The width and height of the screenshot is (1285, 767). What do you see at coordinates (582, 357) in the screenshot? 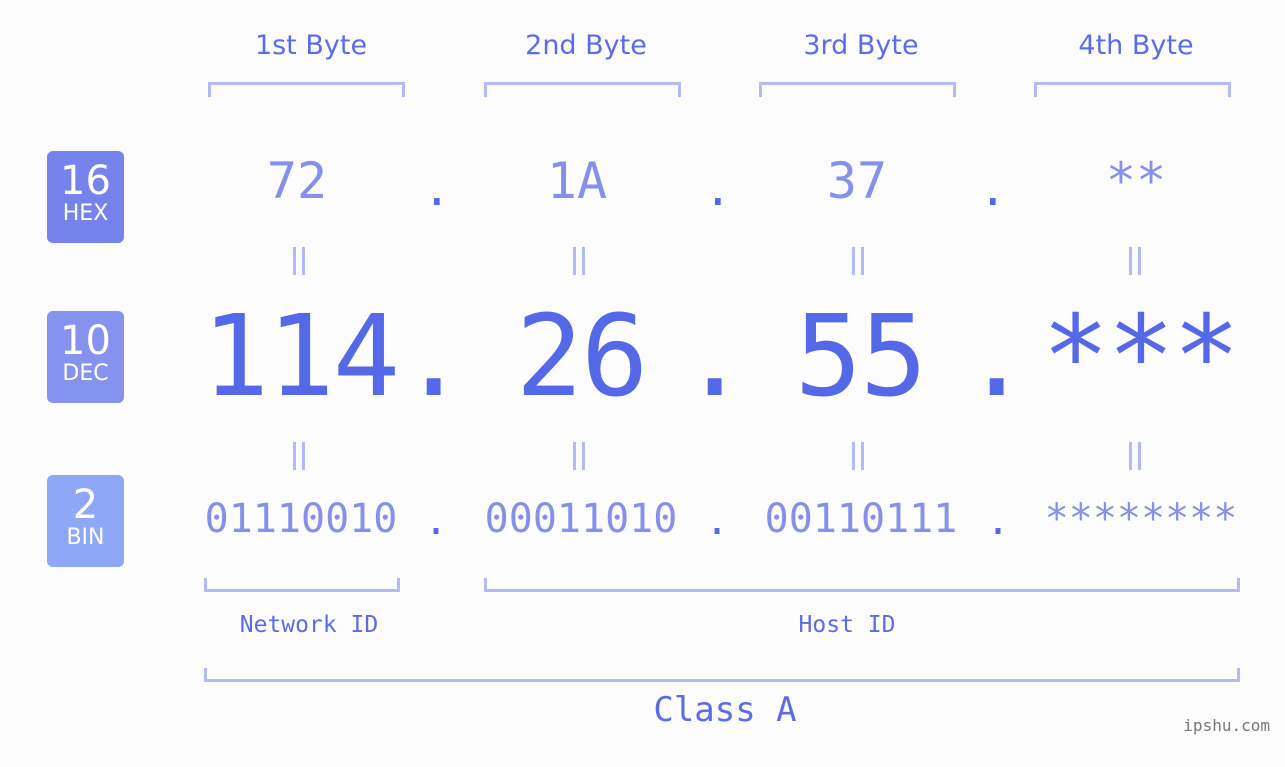
I see `dec-byte-2: 26` at bounding box center [582, 357].